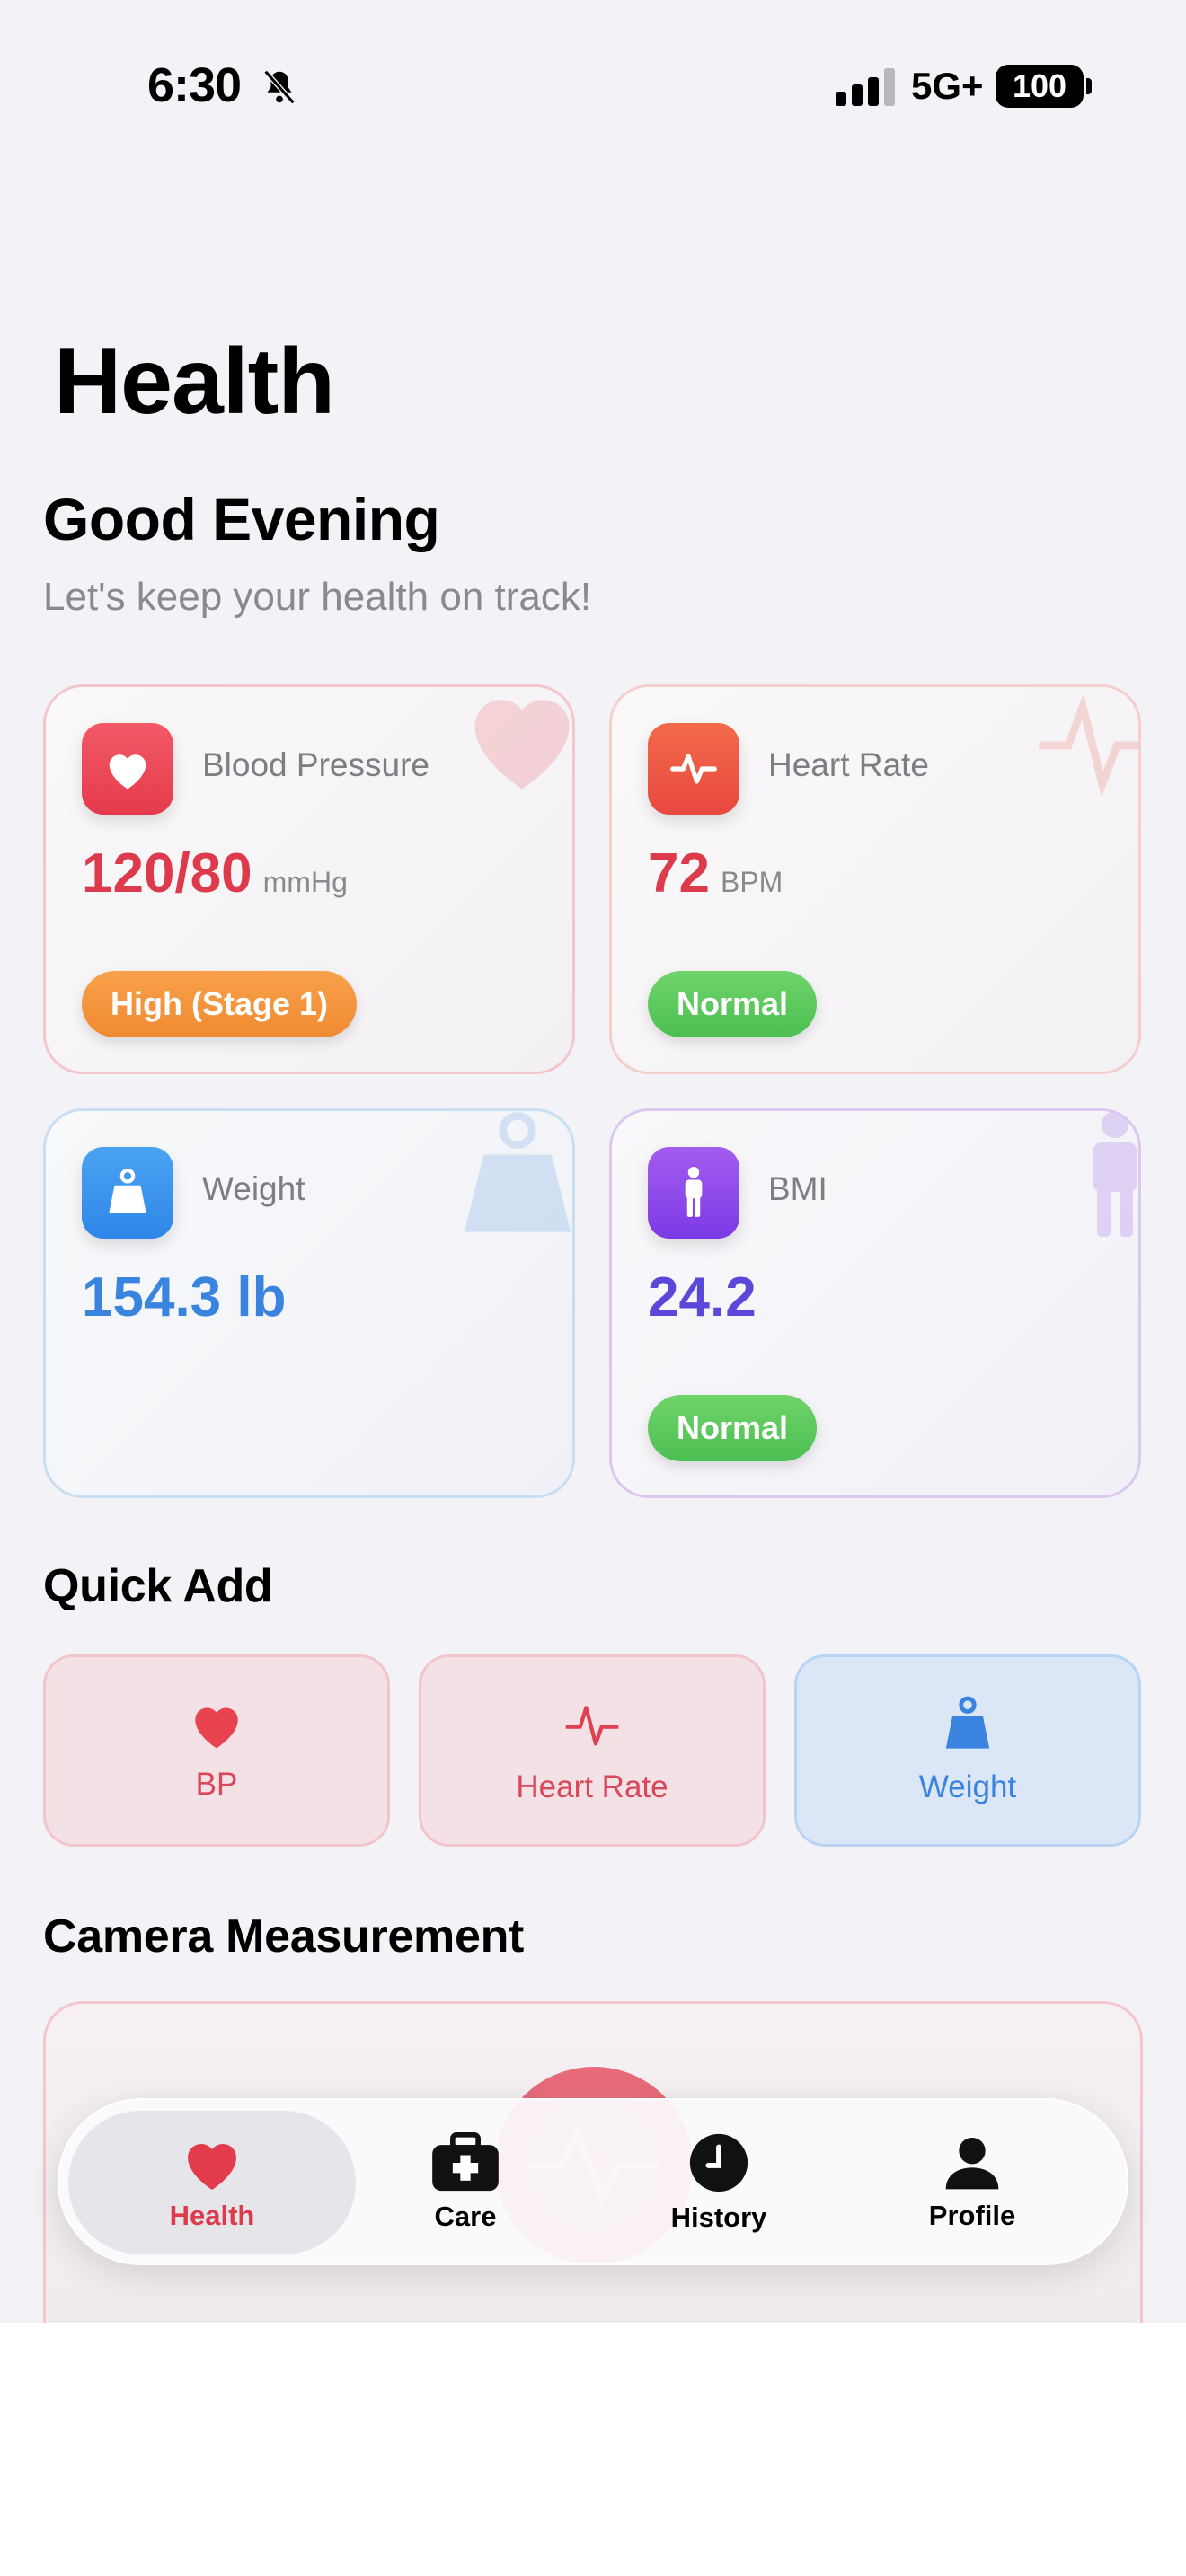 The width and height of the screenshot is (1186, 2576). What do you see at coordinates (967, 1786) in the screenshot?
I see `quick-add-label: Weight` at bounding box center [967, 1786].